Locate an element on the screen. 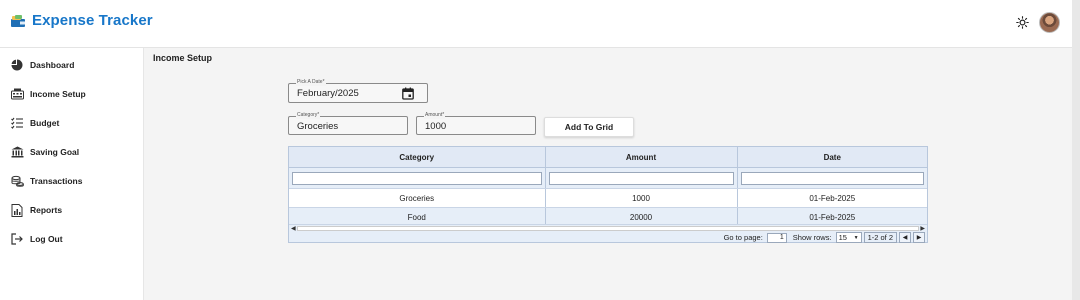 This screenshot has width=1080, height=300. date-field-value: February/2025 is located at coordinates (328, 93).